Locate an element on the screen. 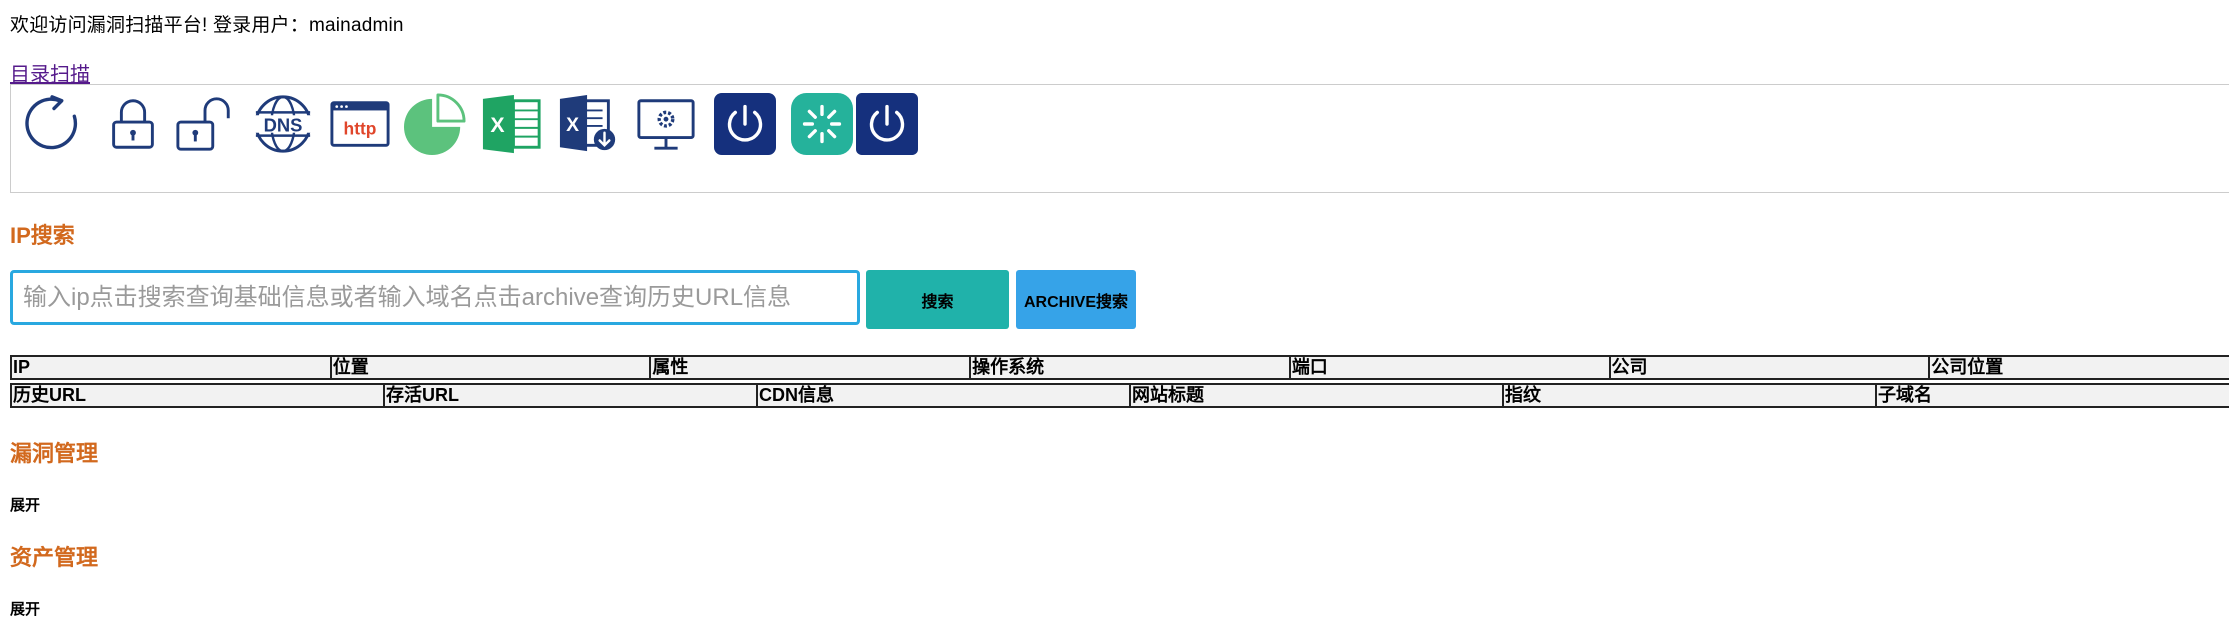 The image size is (2229, 630). url-info-table: 历史URL 存活URL CDN信息 网站标题 指纹 子域名 is located at coordinates (1119, 395).